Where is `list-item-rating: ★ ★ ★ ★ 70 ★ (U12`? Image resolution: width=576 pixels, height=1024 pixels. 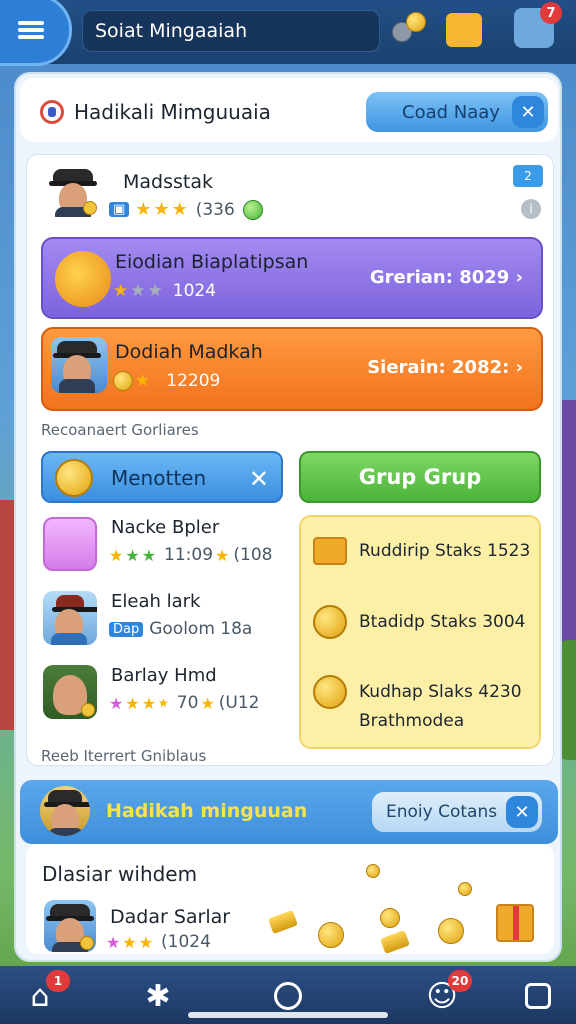 list-item-rating: ★ ★ ★ ★ 70 ★ (U12 is located at coordinates (184, 703).